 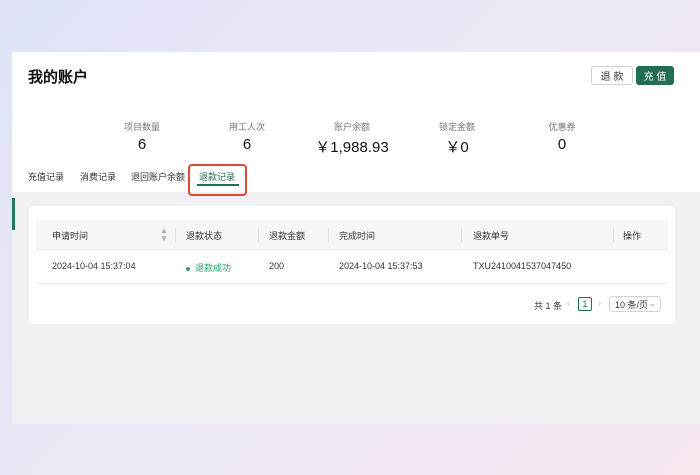 I want to click on status-text: 退款成功, so click(x=213, y=268).